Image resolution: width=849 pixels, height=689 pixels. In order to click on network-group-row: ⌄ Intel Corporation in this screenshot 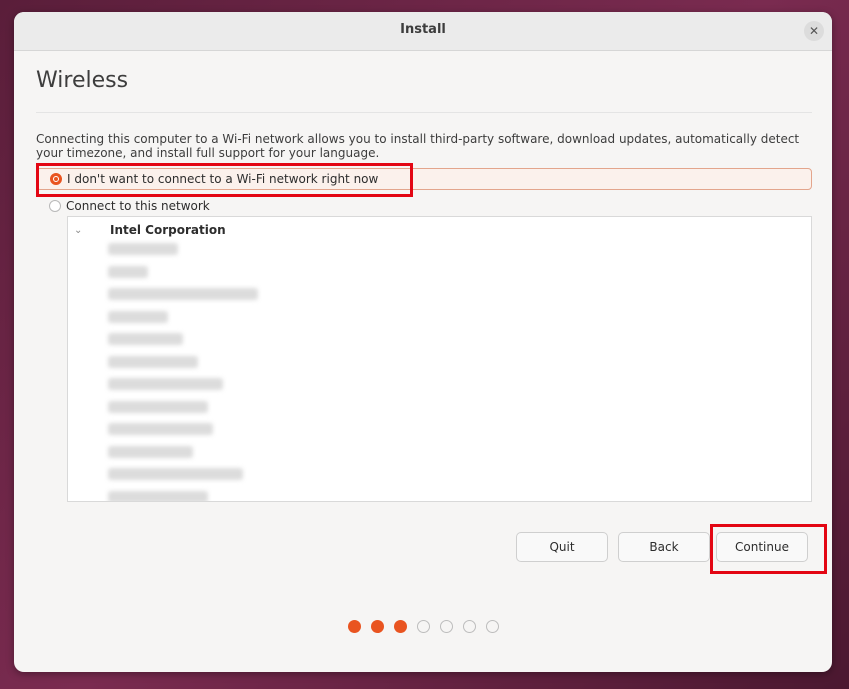, I will do `click(147, 230)`.